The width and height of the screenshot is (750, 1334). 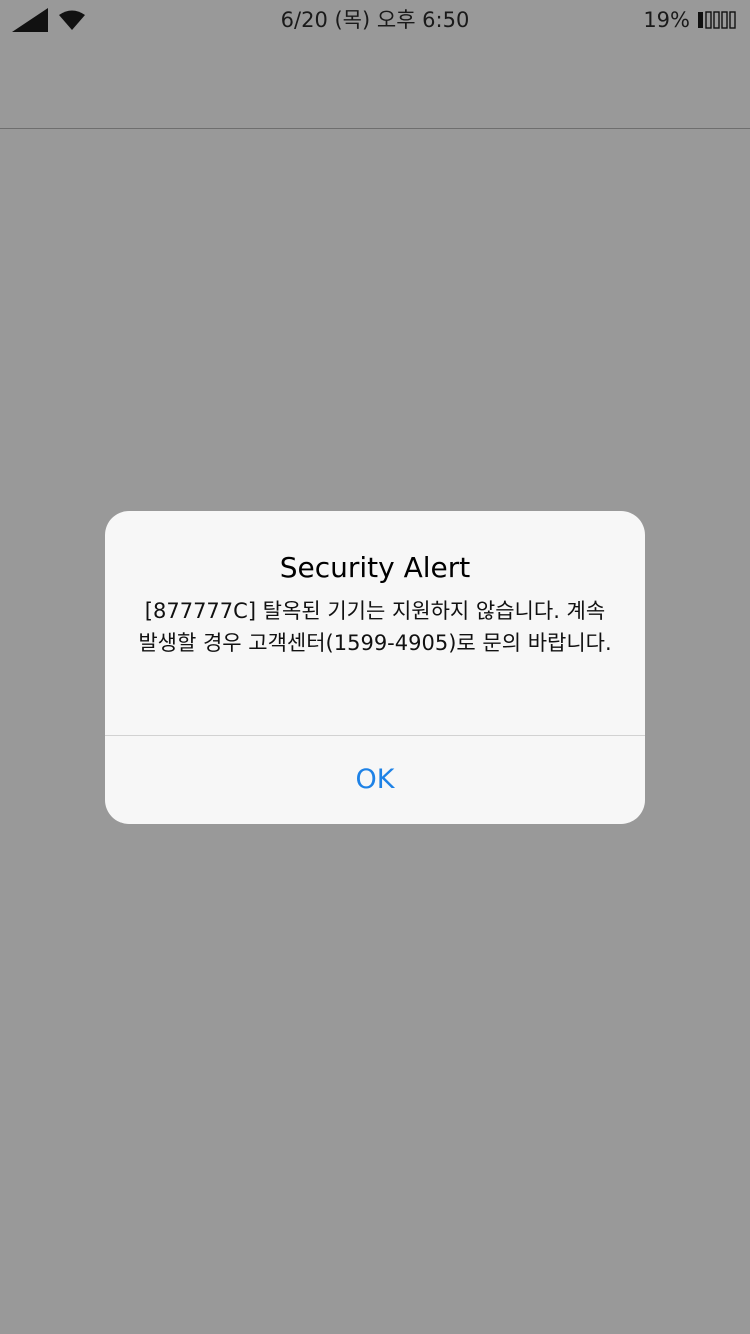 What do you see at coordinates (375, 567) in the screenshot?
I see `alert-title: Security Alert` at bounding box center [375, 567].